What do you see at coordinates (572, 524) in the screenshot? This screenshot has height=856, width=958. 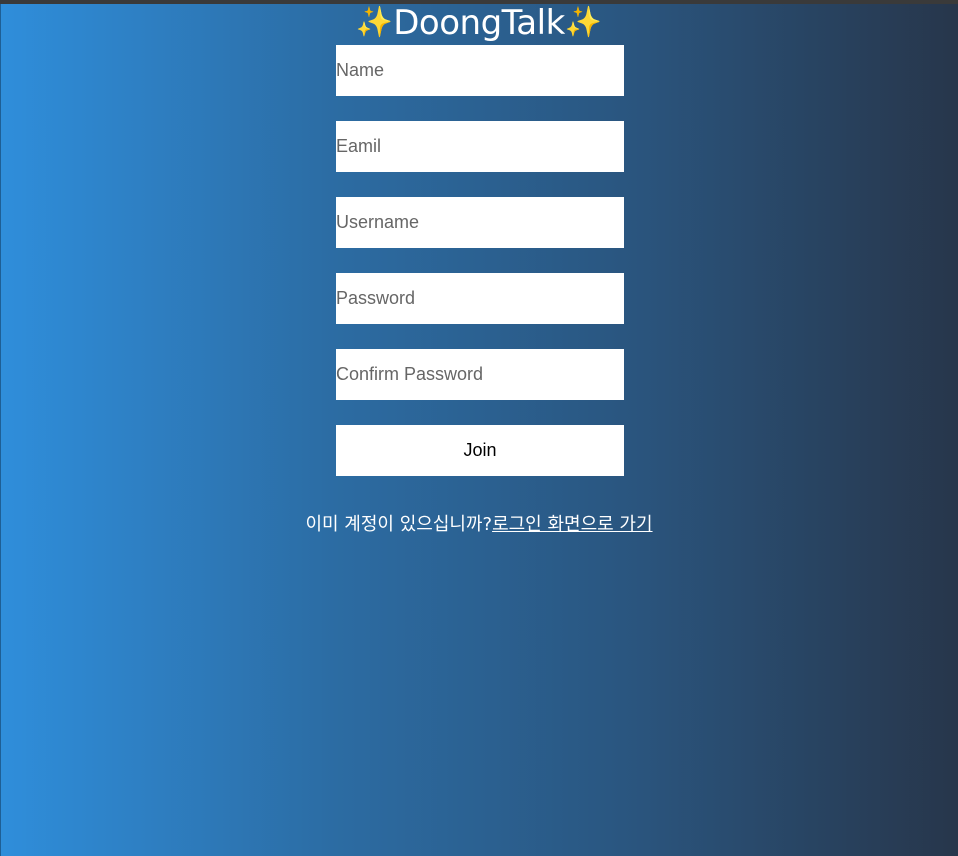 I see `login-link: 로그인 화면으로 가기` at bounding box center [572, 524].